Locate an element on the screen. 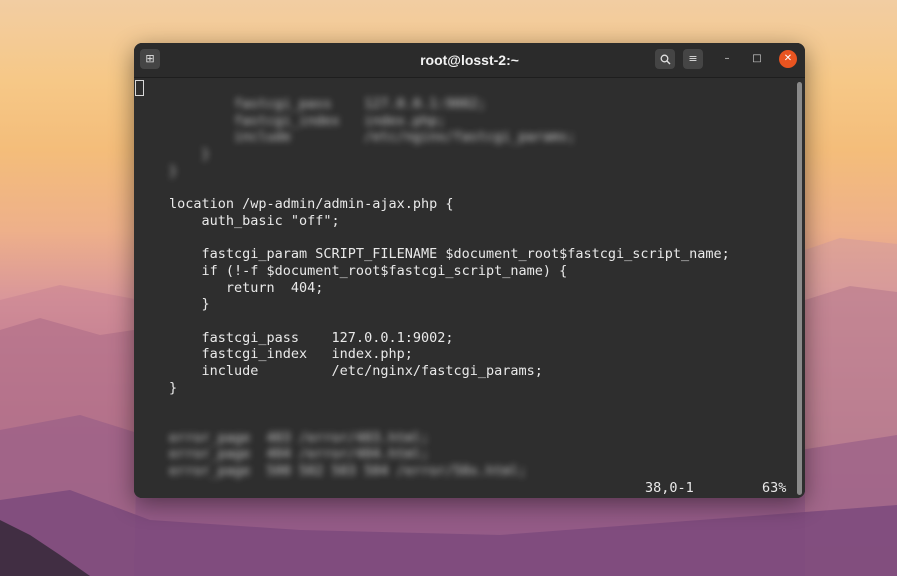  scrollbar is located at coordinates (799, 288).